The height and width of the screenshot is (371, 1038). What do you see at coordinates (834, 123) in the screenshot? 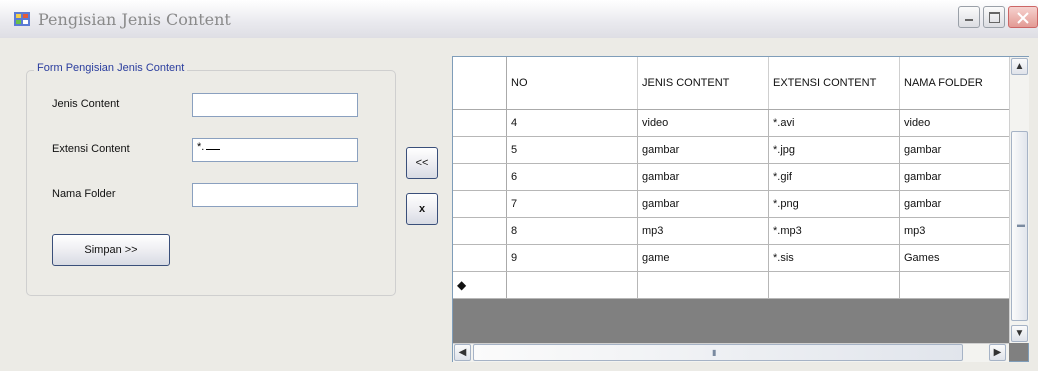
I see `cell-extensi-content: *.avi` at bounding box center [834, 123].